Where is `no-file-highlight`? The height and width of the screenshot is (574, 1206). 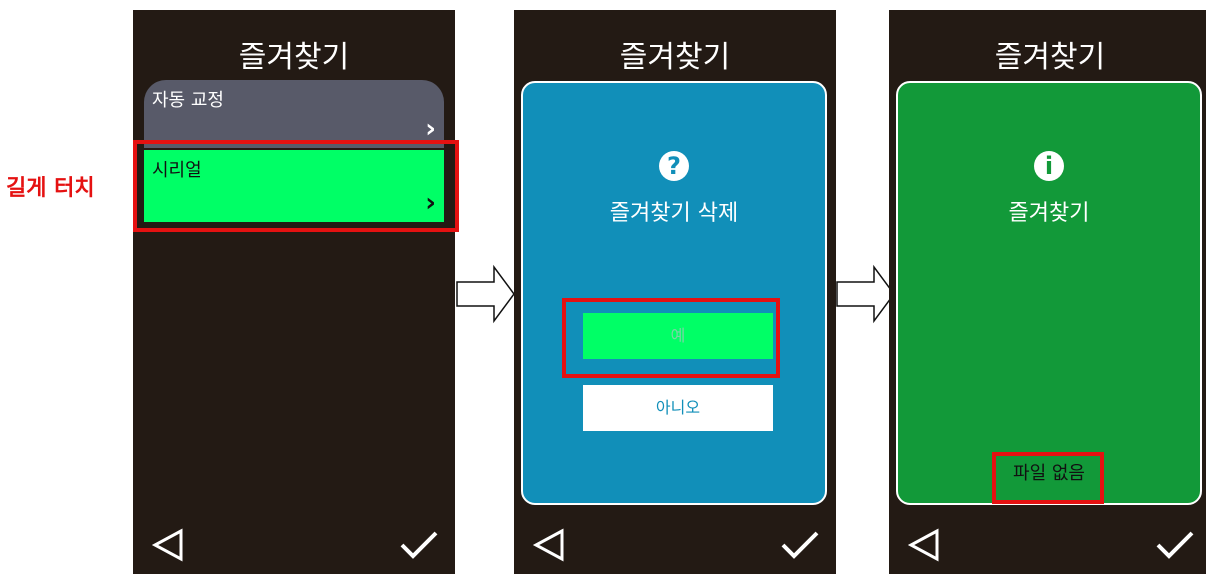 no-file-highlight is located at coordinates (1048, 478).